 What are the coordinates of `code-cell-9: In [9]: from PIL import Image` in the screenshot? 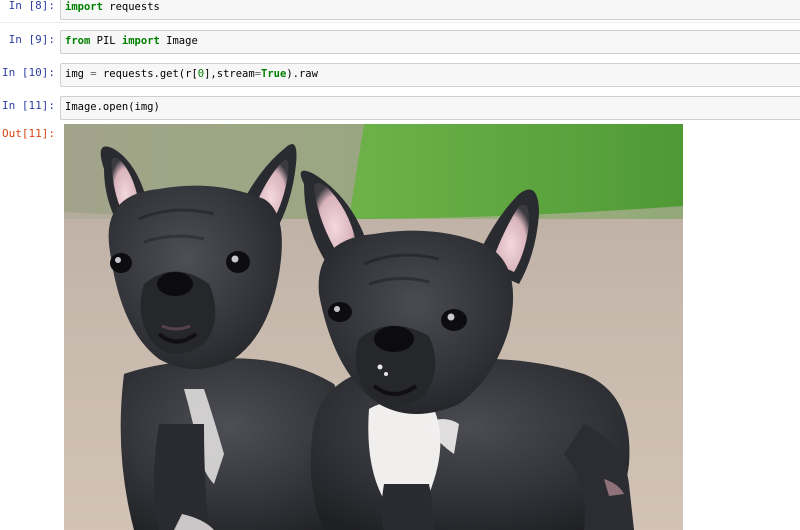 It's located at (400, 44).